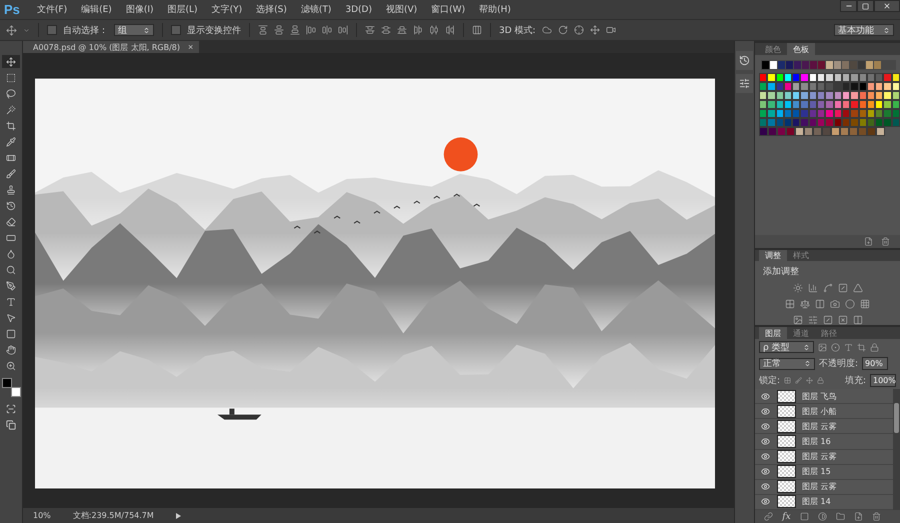 Image resolution: width=900 pixels, height=523 pixels. What do you see at coordinates (85, 30) in the screenshot?
I see `auto-select-label: 自动选择：` at bounding box center [85, 30].